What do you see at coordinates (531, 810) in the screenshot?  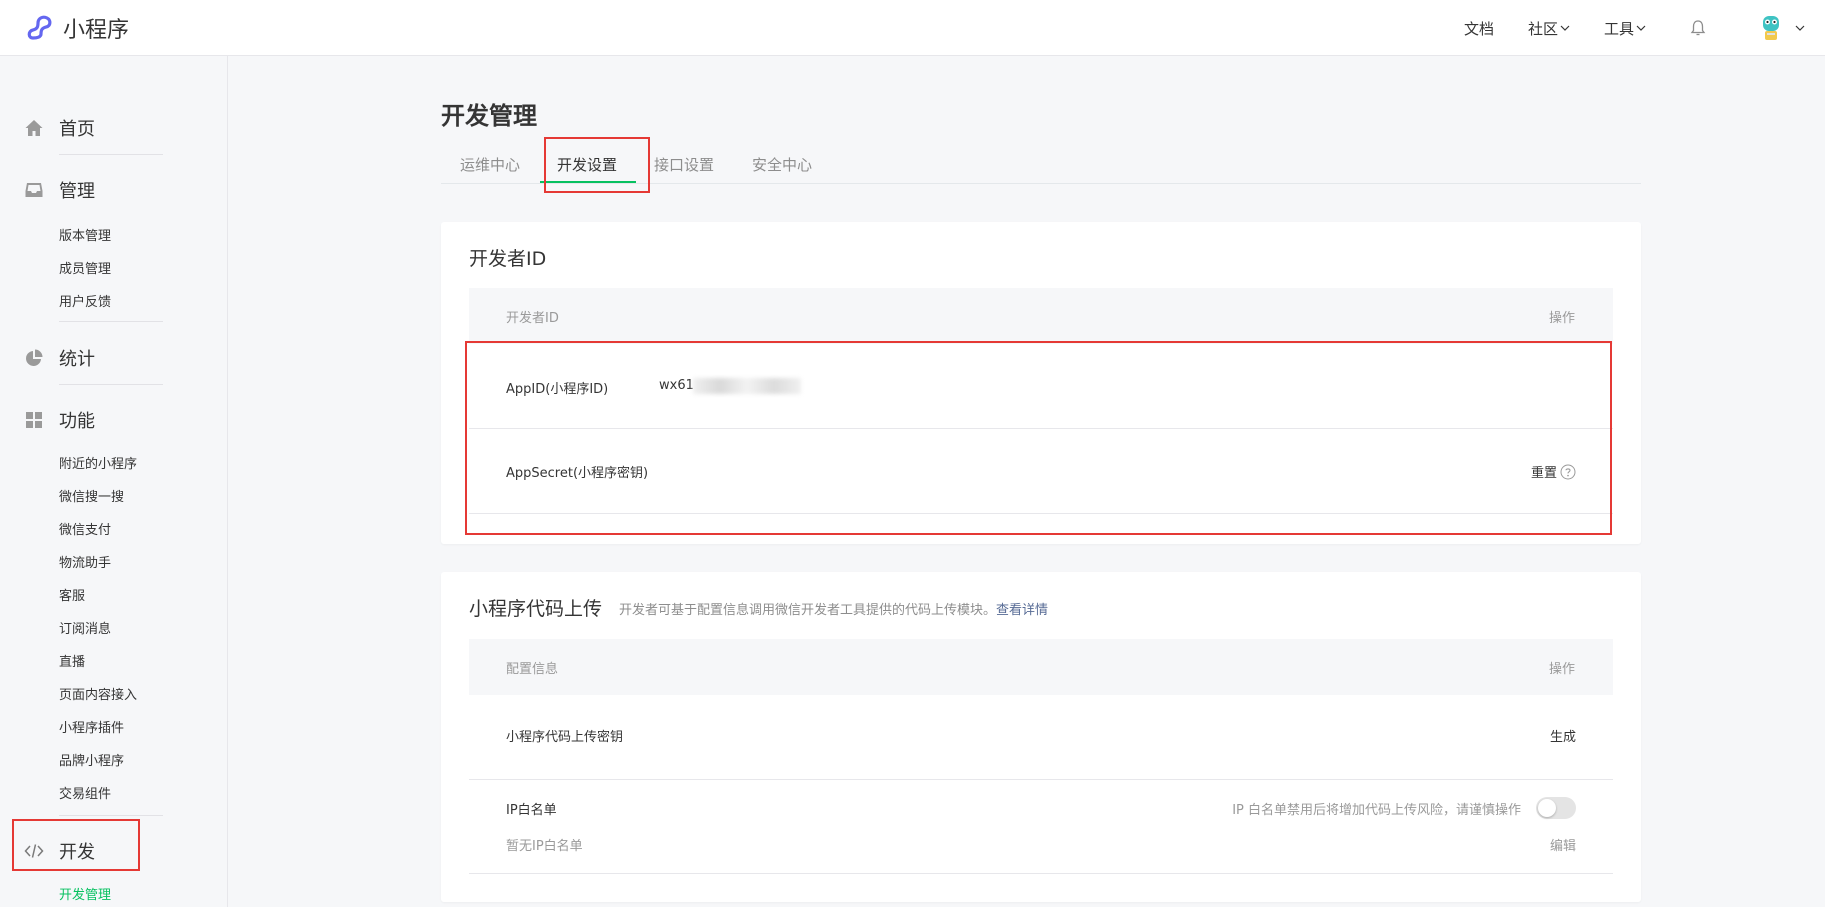 I see `ip-whitelist-label: IP白名单` at bounding box center [531, 810].